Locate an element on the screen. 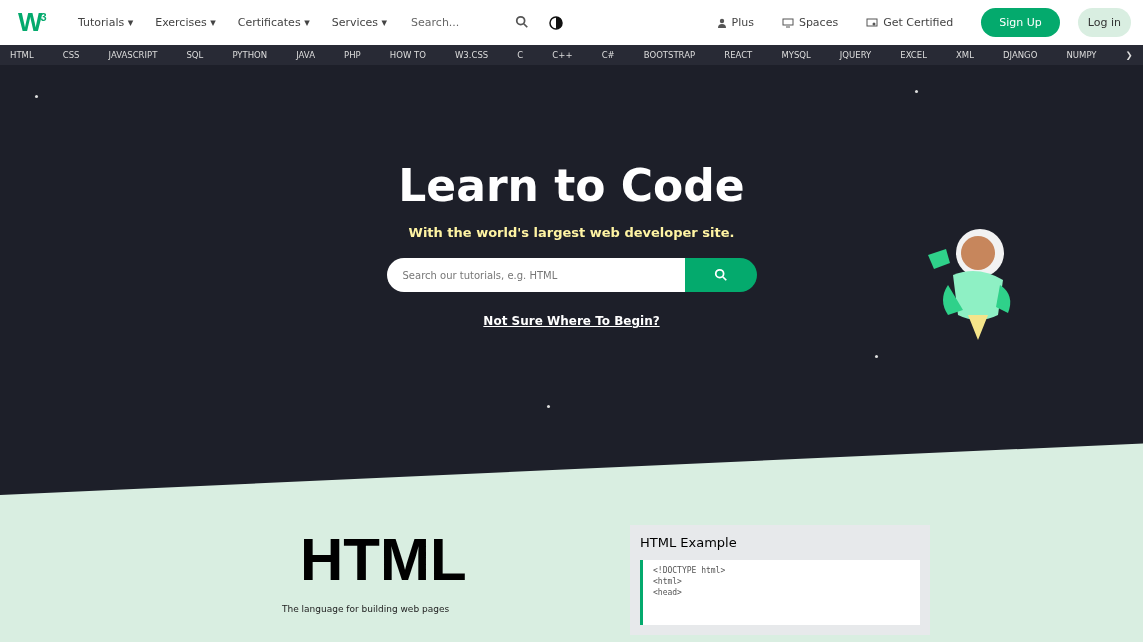  subnav-link: DJANGO is located at coordinates (1020, 55).